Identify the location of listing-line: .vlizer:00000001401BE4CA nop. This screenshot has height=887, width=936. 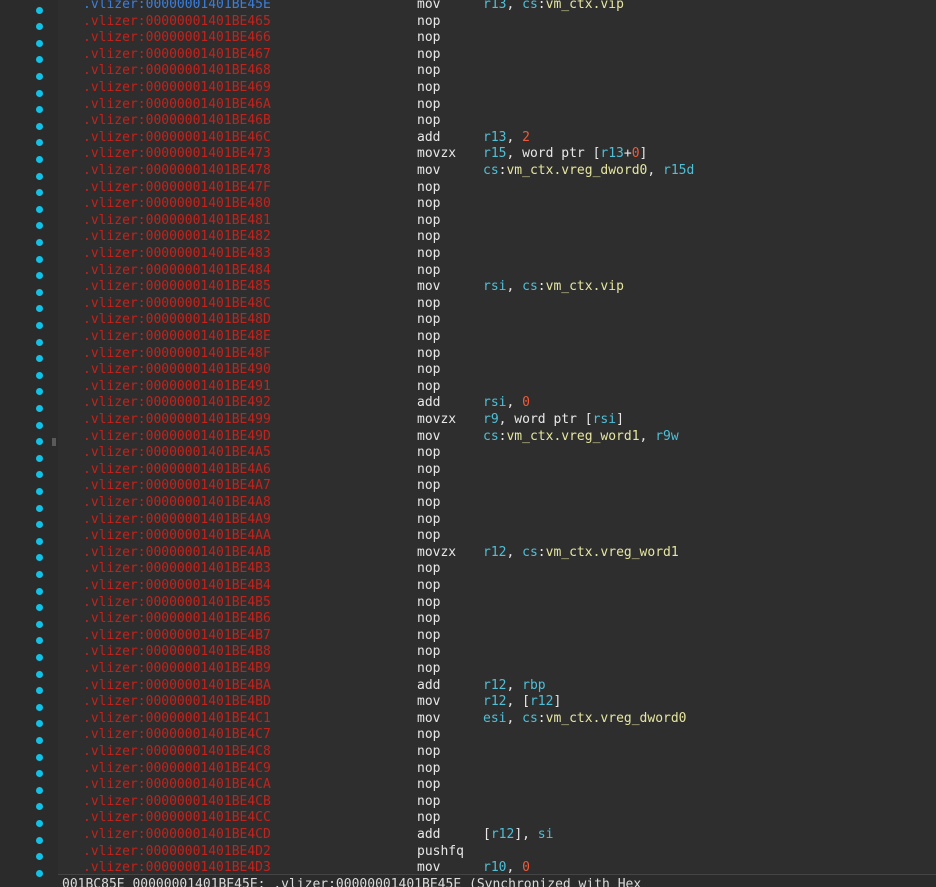
(497, 785).